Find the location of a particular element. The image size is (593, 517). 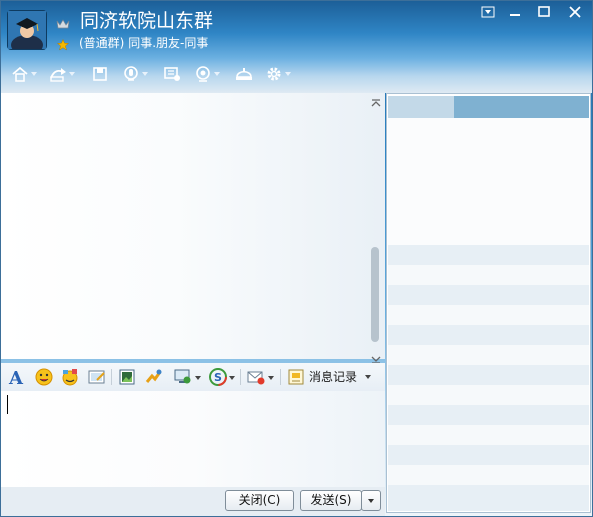

soso-icon: S is located at coordinates (218, 377).